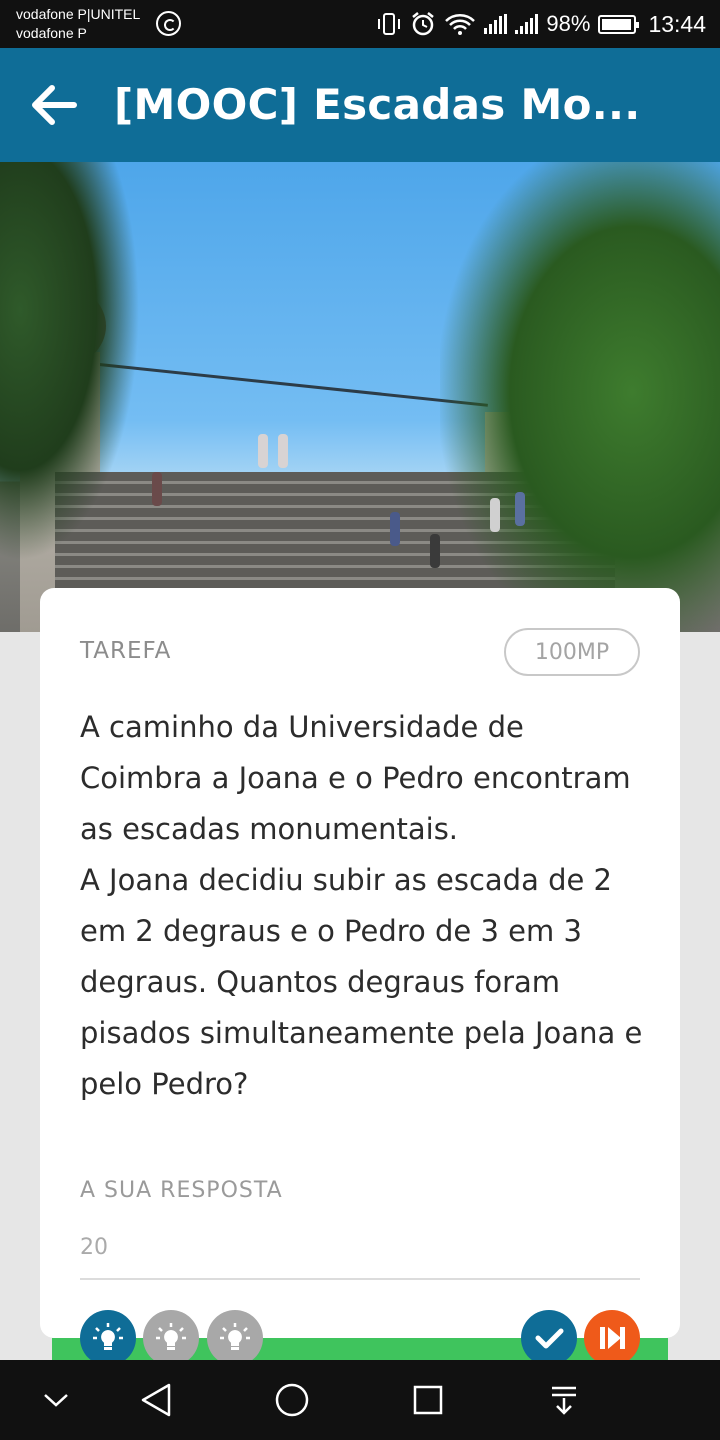 This screenshot has width=720, height=1440. What do you see at coordinates (360, 24) in the screenshot?
I see `status-bar: vodafone P|UNITEL vodafone P 98% 13:44` at bounding box center [360, 24].